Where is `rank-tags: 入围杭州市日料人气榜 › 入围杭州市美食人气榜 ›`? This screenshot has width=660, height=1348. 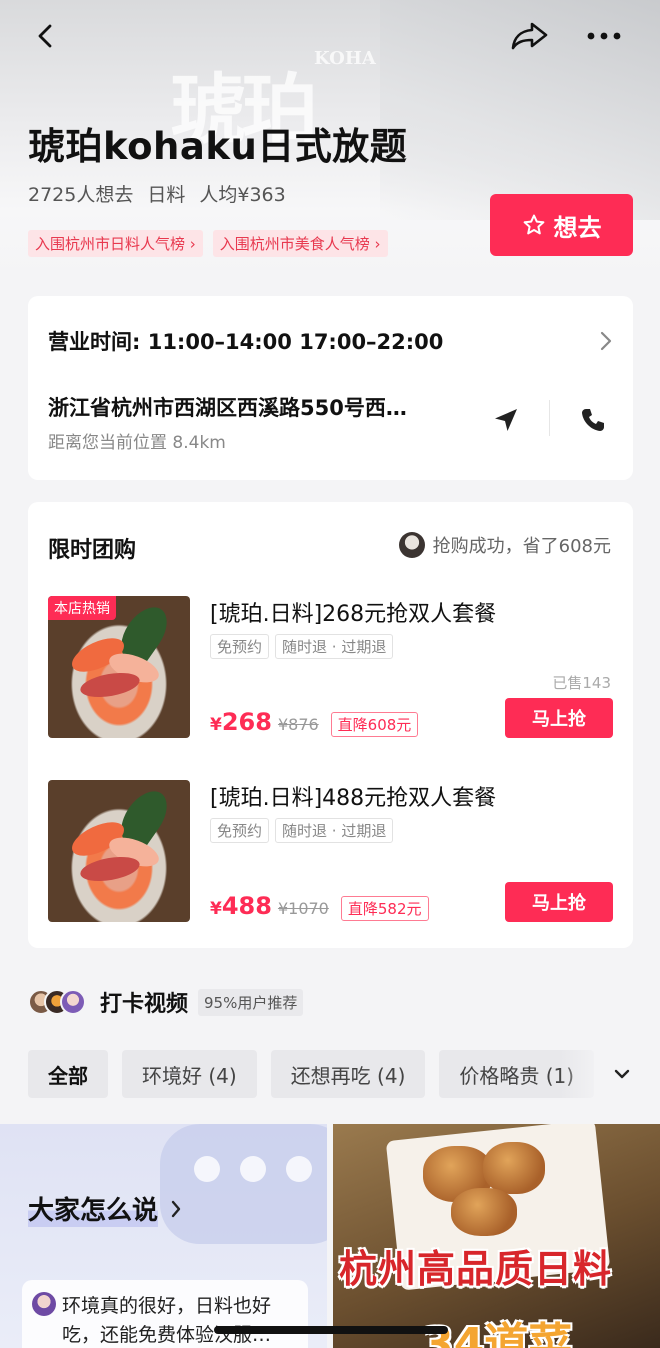
rank-tags: 入围杭州市日料人气榜 › 入围杭州市美食人气榜 › is located at coordinates (208, 243).